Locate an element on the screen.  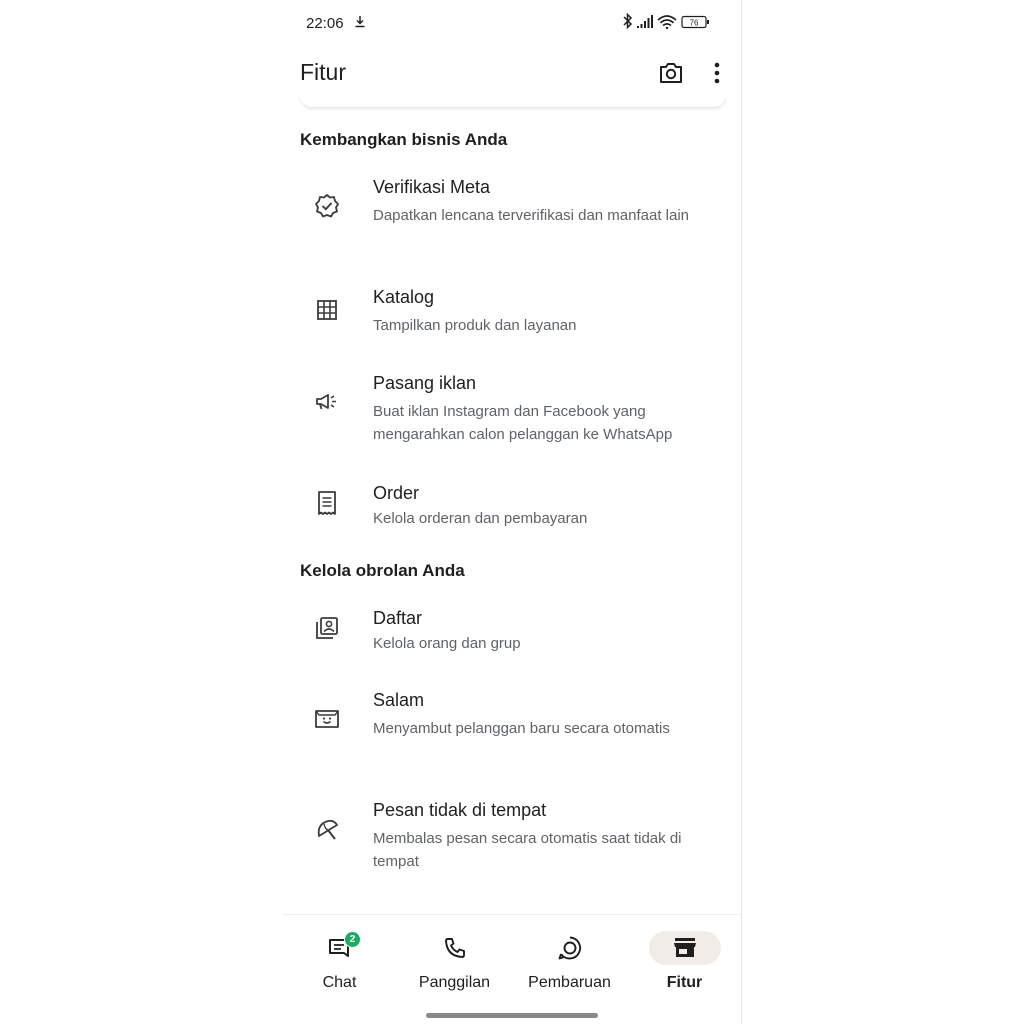
page-title: Fitur is located at coordinates (323, 72).